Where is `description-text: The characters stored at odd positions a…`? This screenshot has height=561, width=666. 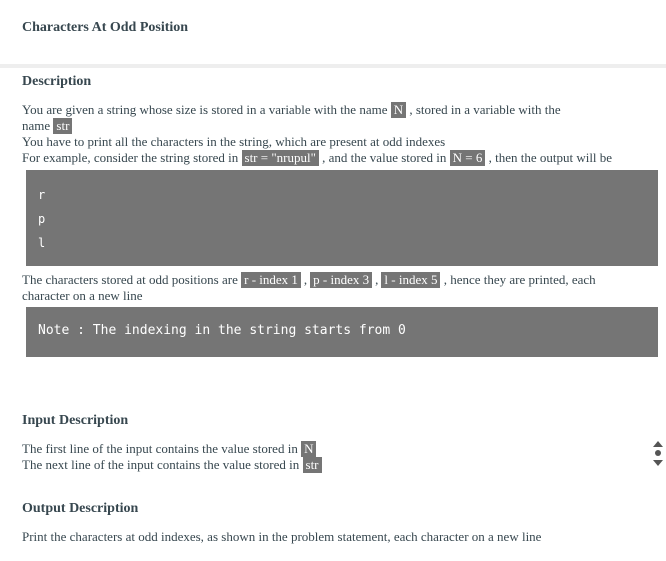
description-text: The characters stored at odd positions a… is located at coordinates (130, 279).